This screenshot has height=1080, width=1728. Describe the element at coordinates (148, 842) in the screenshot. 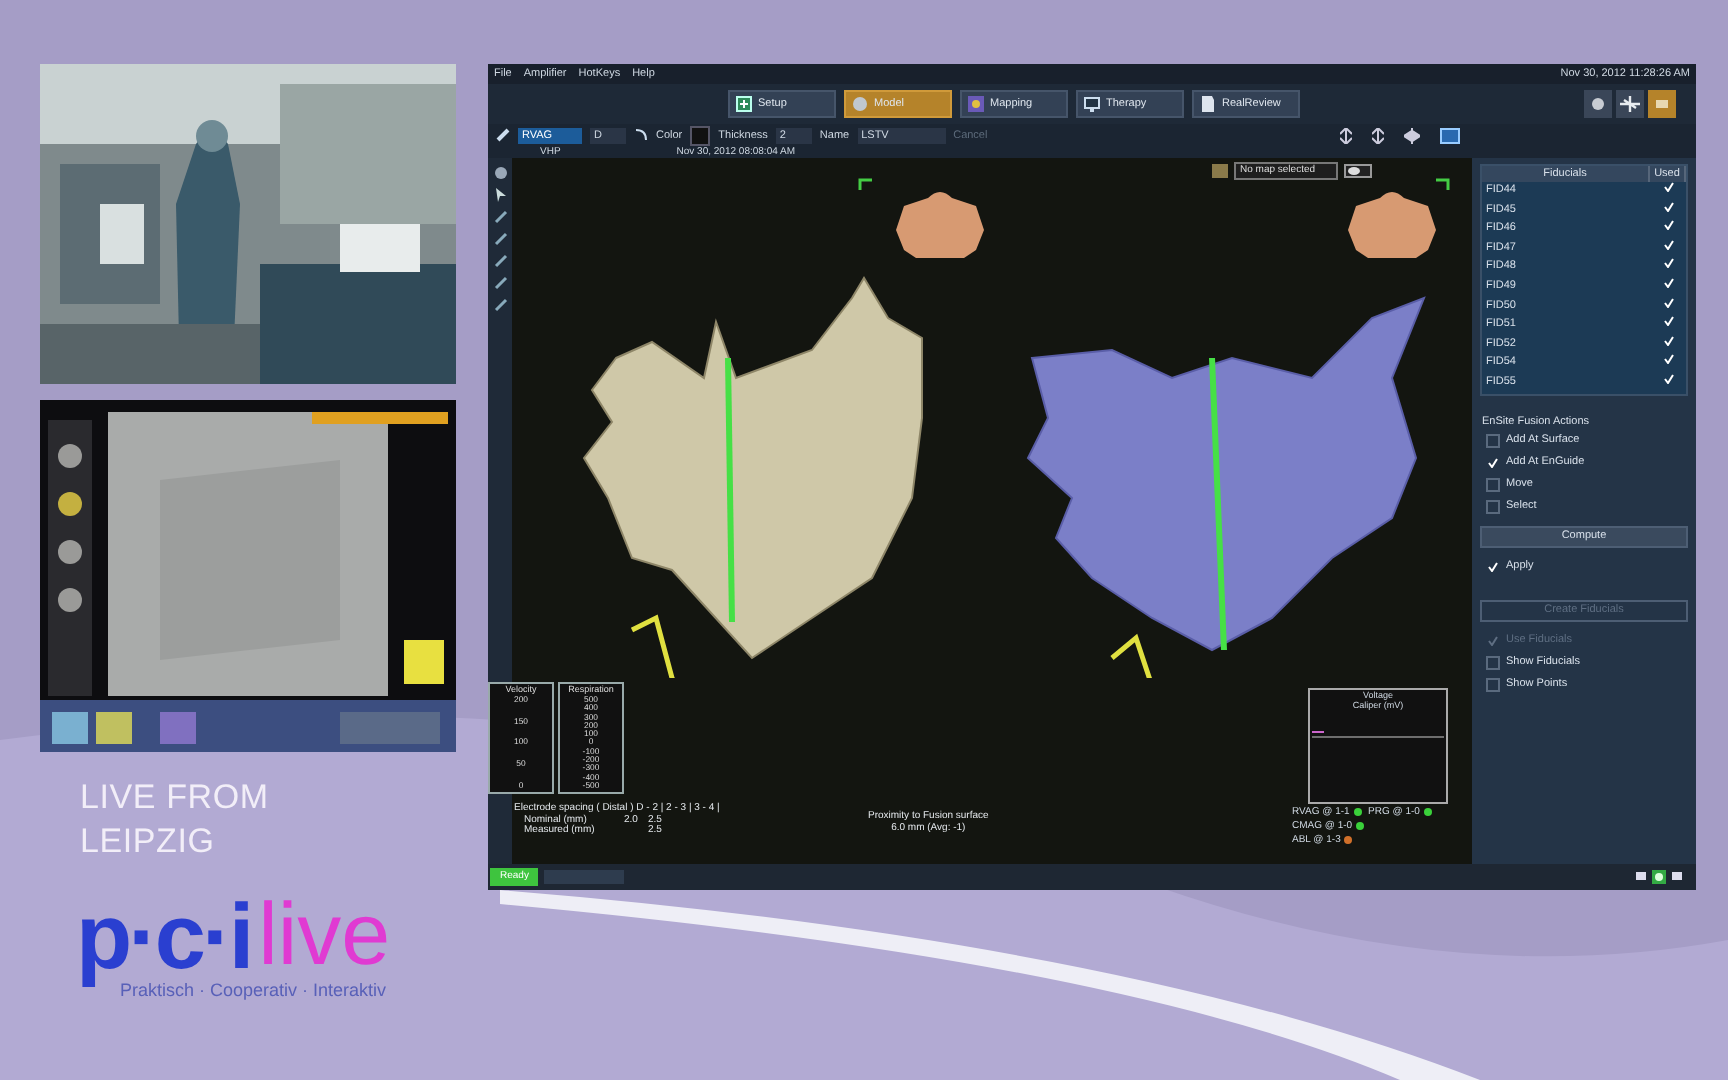

I see `caption-line: LEIPZIG` at that location.